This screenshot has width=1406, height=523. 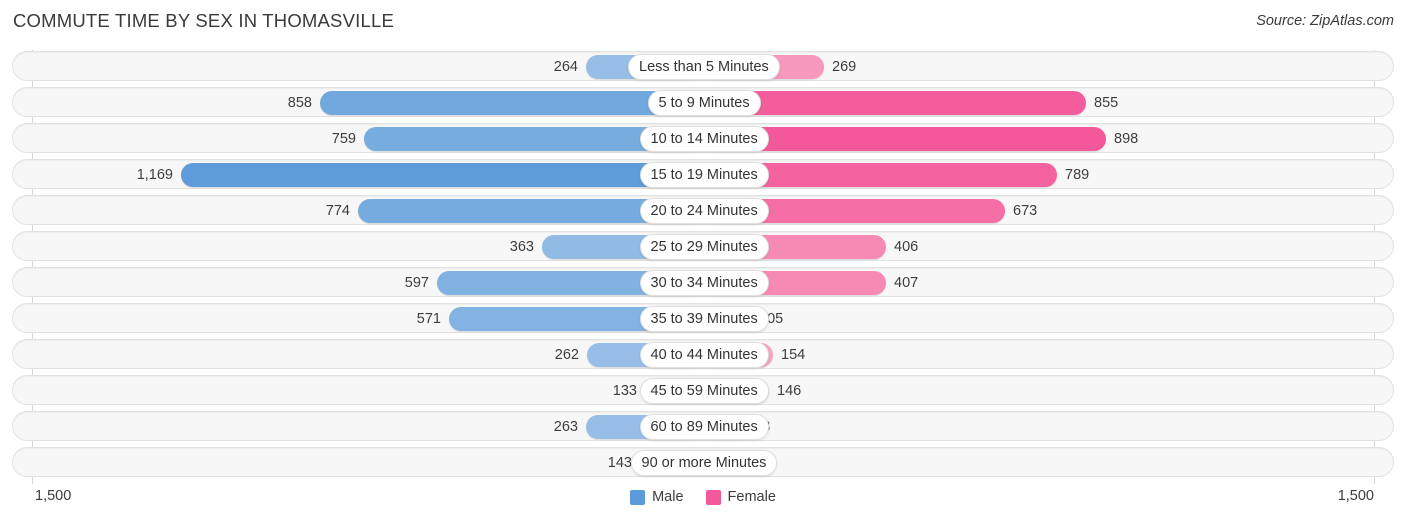 I want to click on value-label-male: 143, so click(x=619, y=463).